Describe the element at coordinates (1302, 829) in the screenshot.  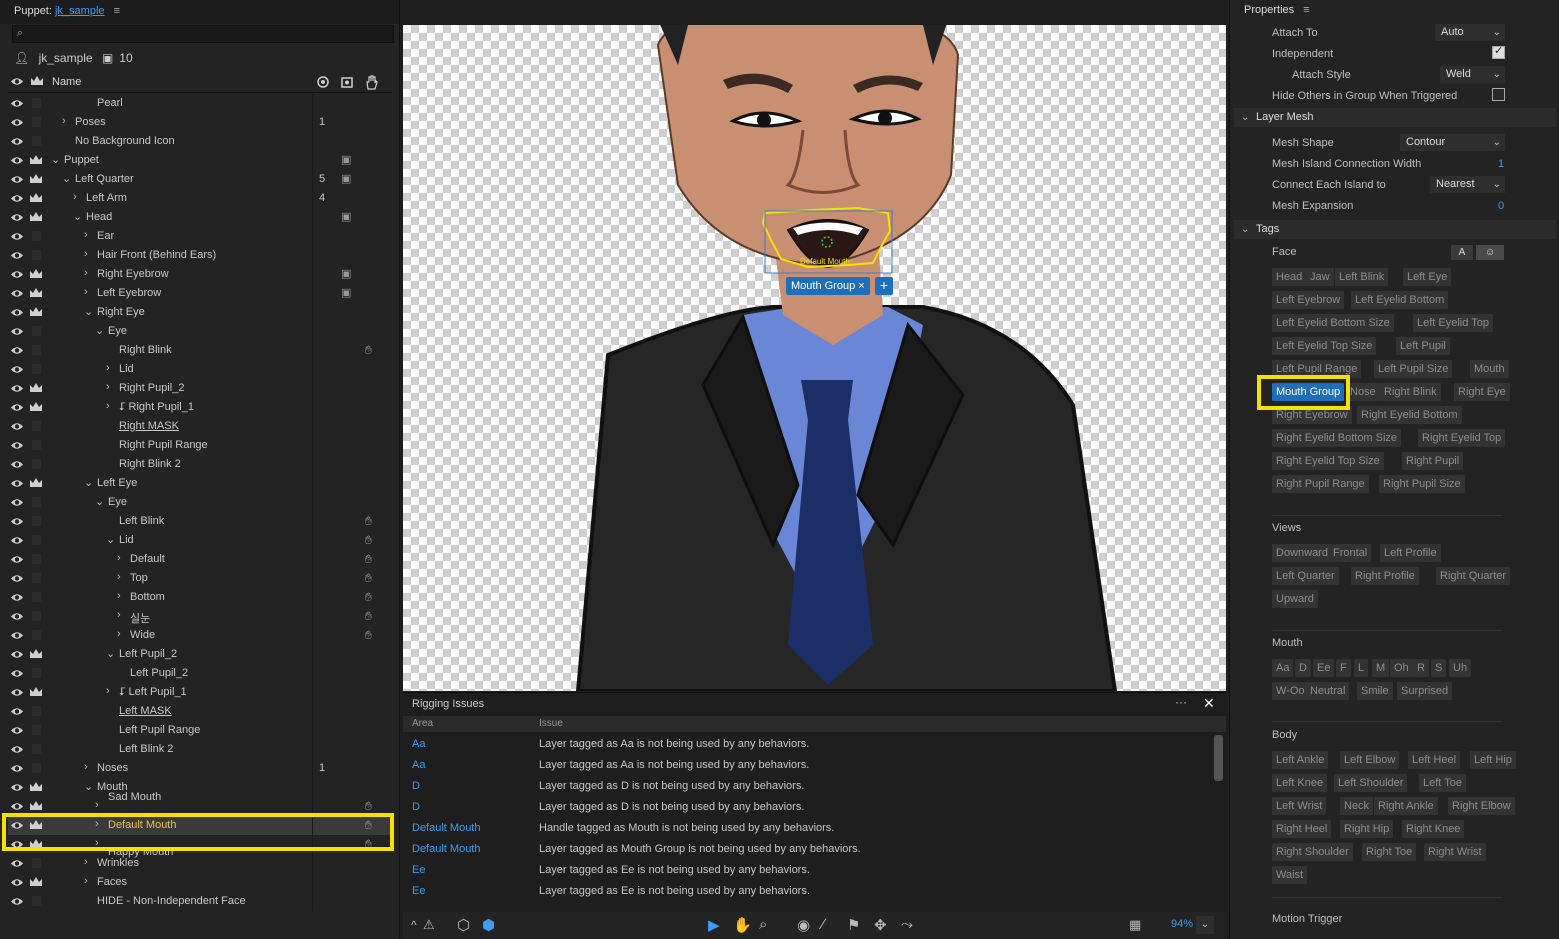
I see `tag-chip: Right Heel` at that location.